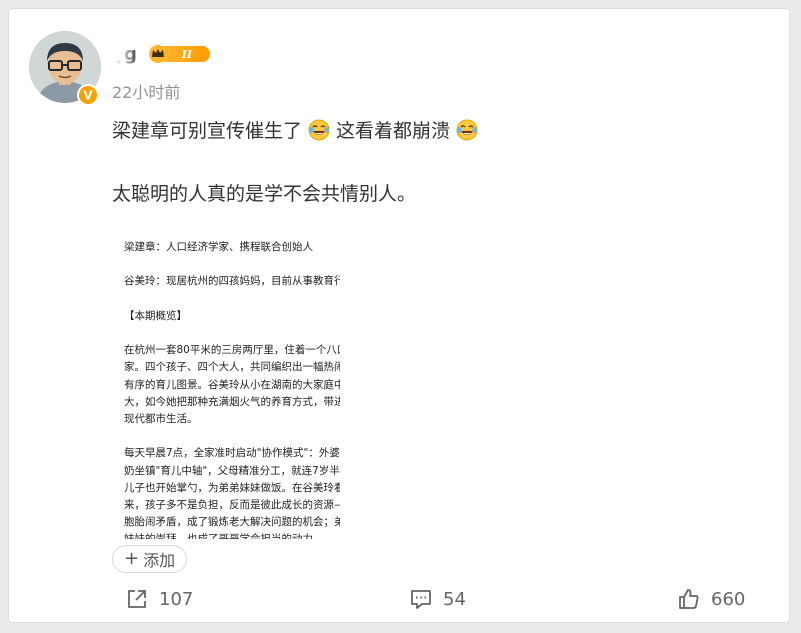 The image size is (801, 633). I want to click on image-text-line: 在杭州一套80平米的三房两厅里，住着一个八口之, so click(232, 350).